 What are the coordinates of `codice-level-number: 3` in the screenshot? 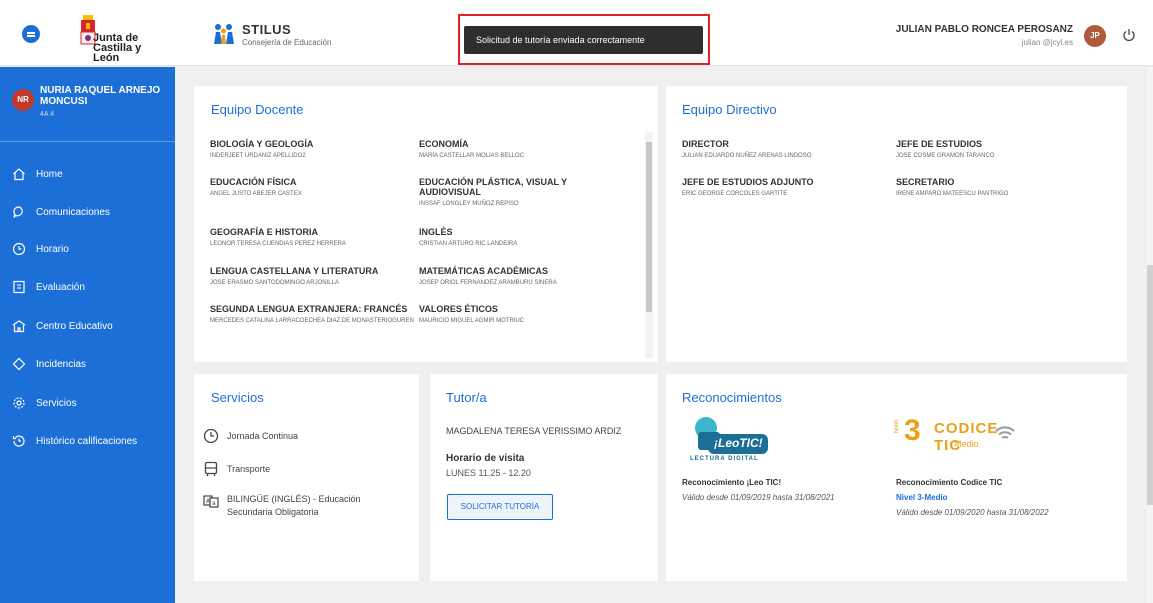 It's located at (912, 430).